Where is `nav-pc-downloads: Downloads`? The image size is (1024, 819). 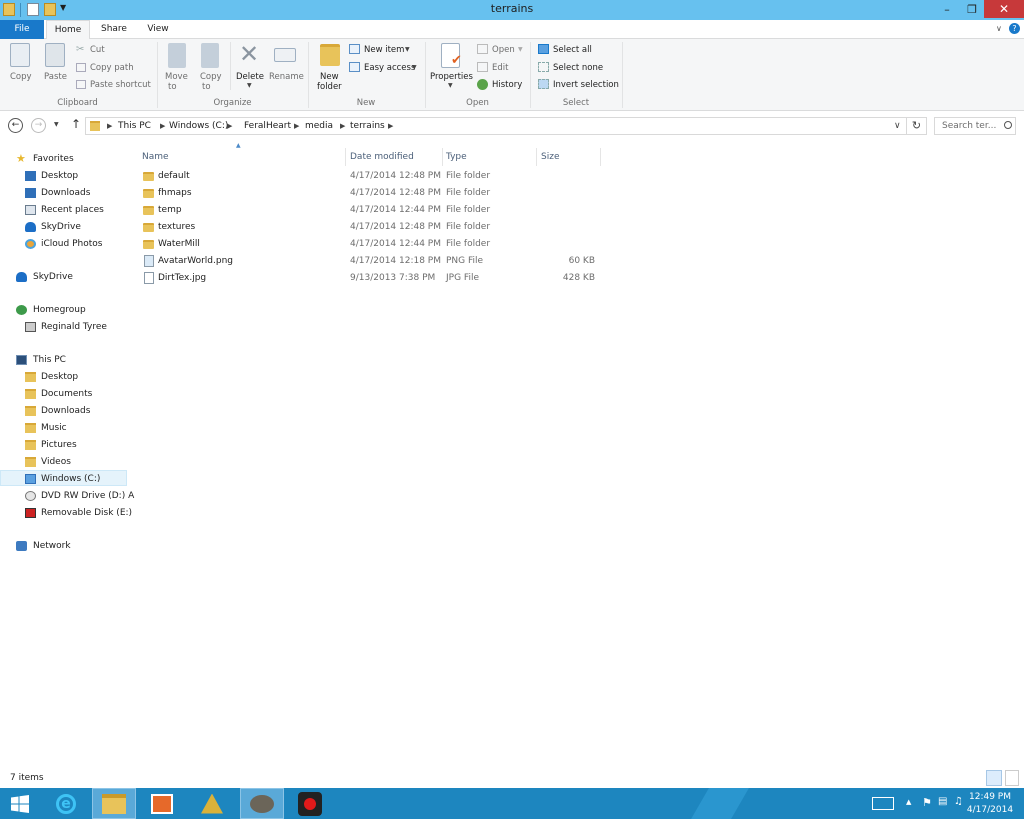
nav-pc-downloads: Downloads is located at coordinates (63, 411).